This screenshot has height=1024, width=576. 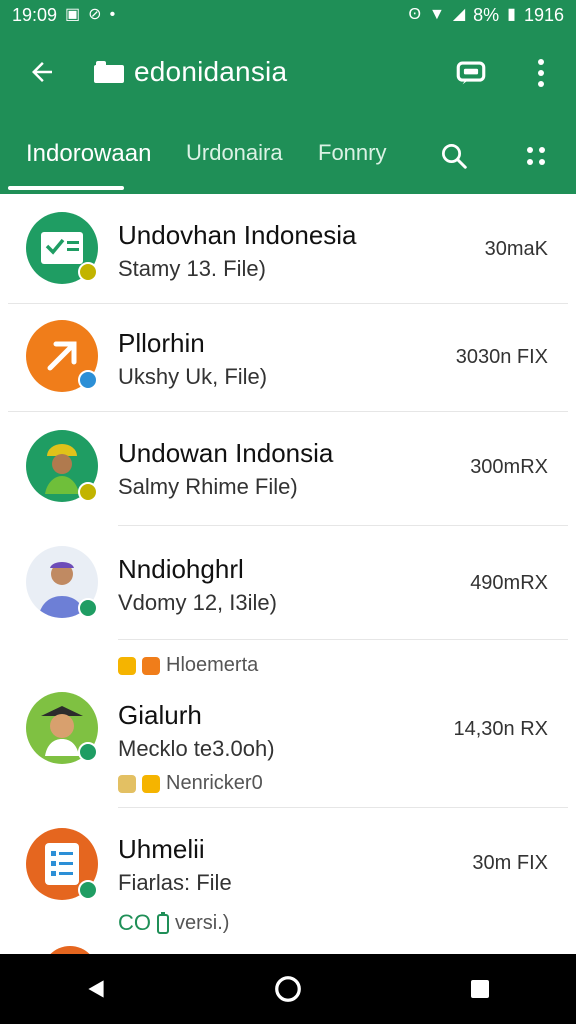 I want to click on app-bar: edonidansia, so click(x=288, y=72).